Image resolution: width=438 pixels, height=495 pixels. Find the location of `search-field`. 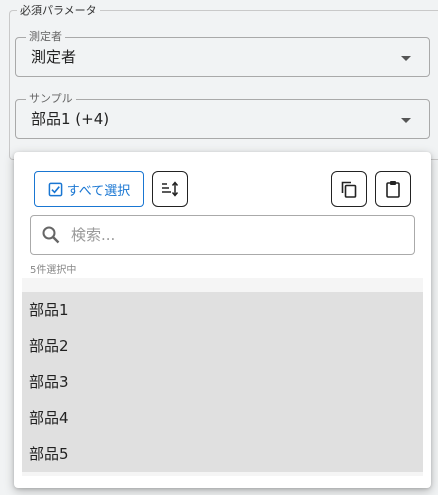

search-field is located at coordinates (222, 235).